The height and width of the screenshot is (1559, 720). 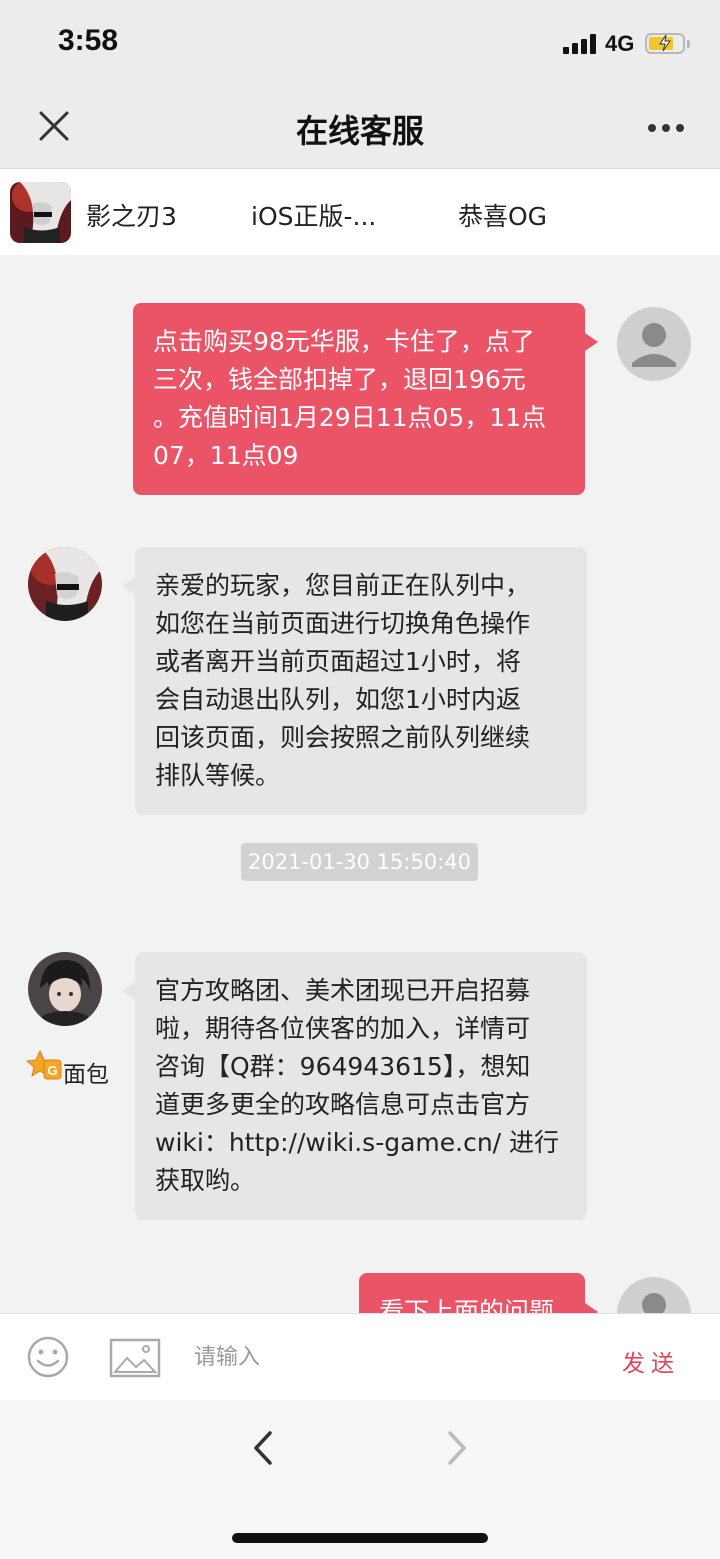 What do you see at coordinates (343, 737) in the screenshot?
I see `message-line: 回该页面，则会按照之前队列继续` at bounding box center [343, 737].